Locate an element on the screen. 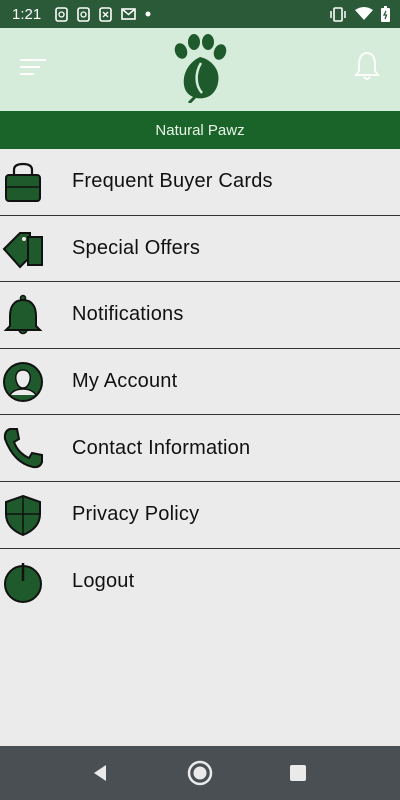 Image resolution: width=400 pixels, height=800 pixels. page-title: Natural Pawz is located at coordinates (200, 130).